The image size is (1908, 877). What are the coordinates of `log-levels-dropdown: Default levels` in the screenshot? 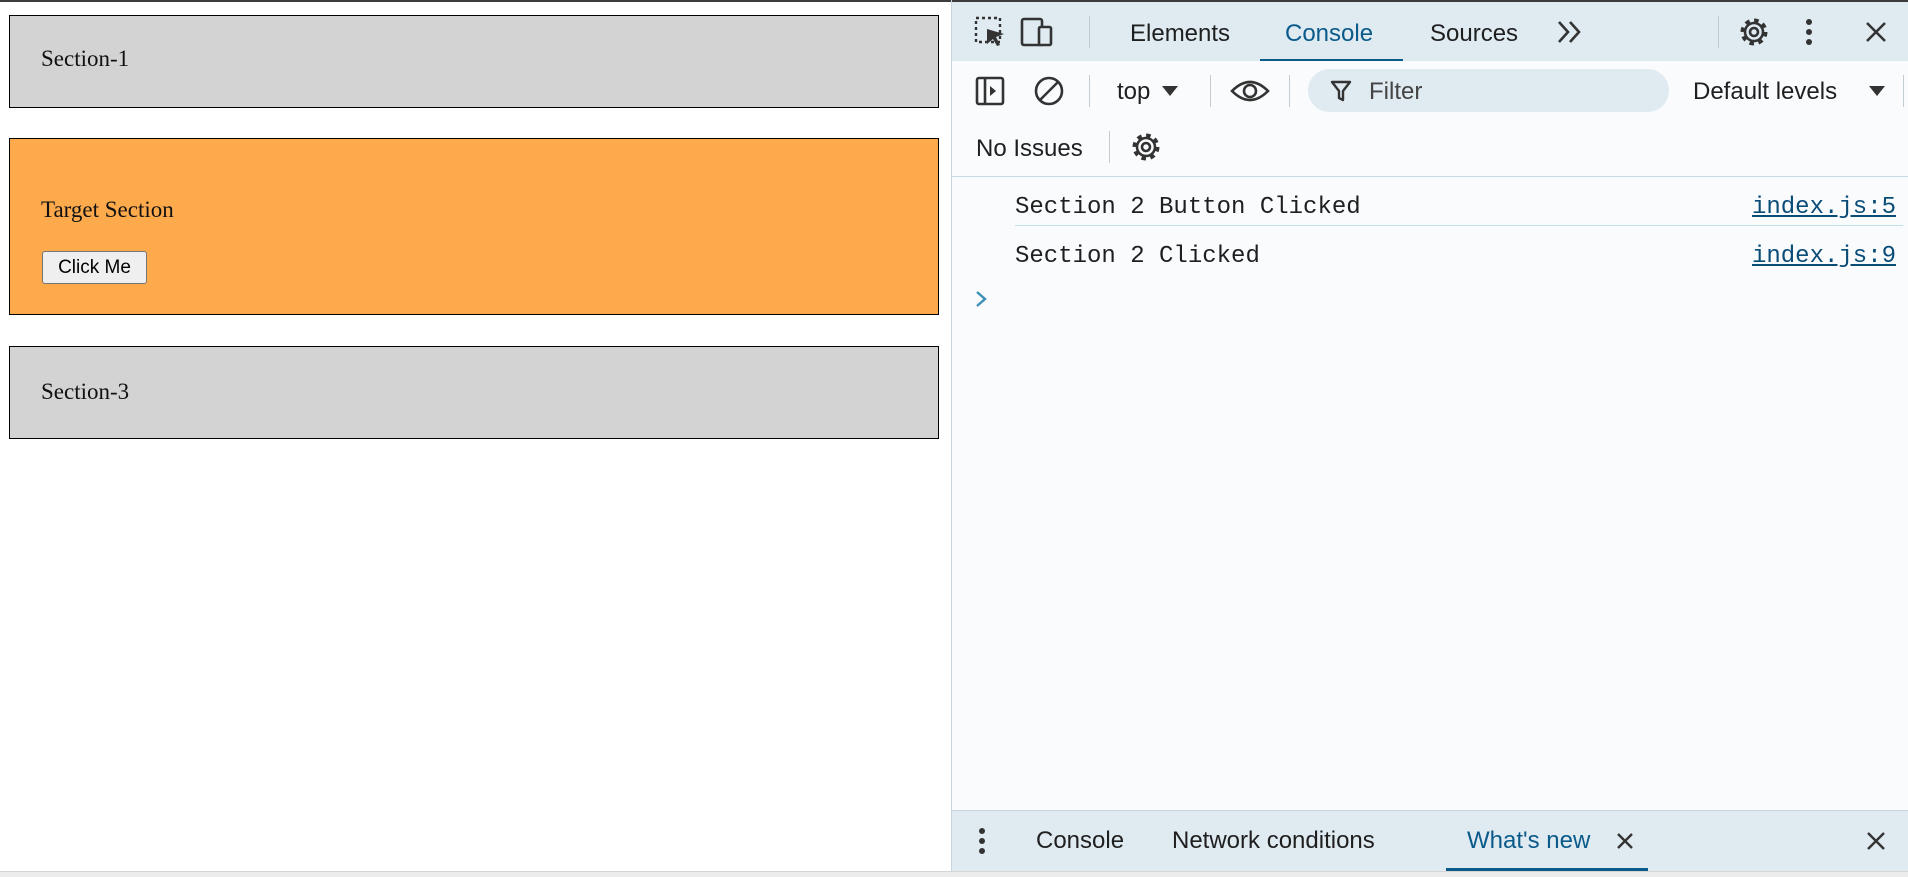 It's located at (1765, 92).